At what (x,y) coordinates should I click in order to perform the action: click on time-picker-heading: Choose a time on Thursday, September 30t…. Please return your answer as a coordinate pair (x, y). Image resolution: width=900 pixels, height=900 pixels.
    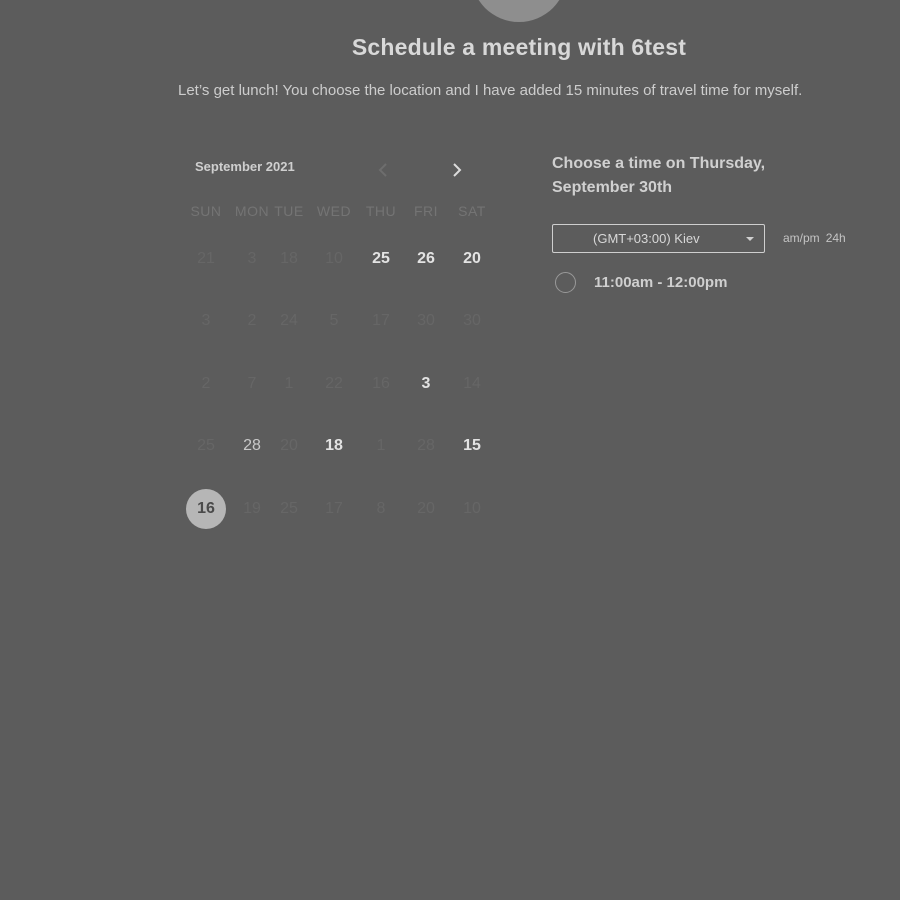
    Looking at the image, I should click on (659, 175).